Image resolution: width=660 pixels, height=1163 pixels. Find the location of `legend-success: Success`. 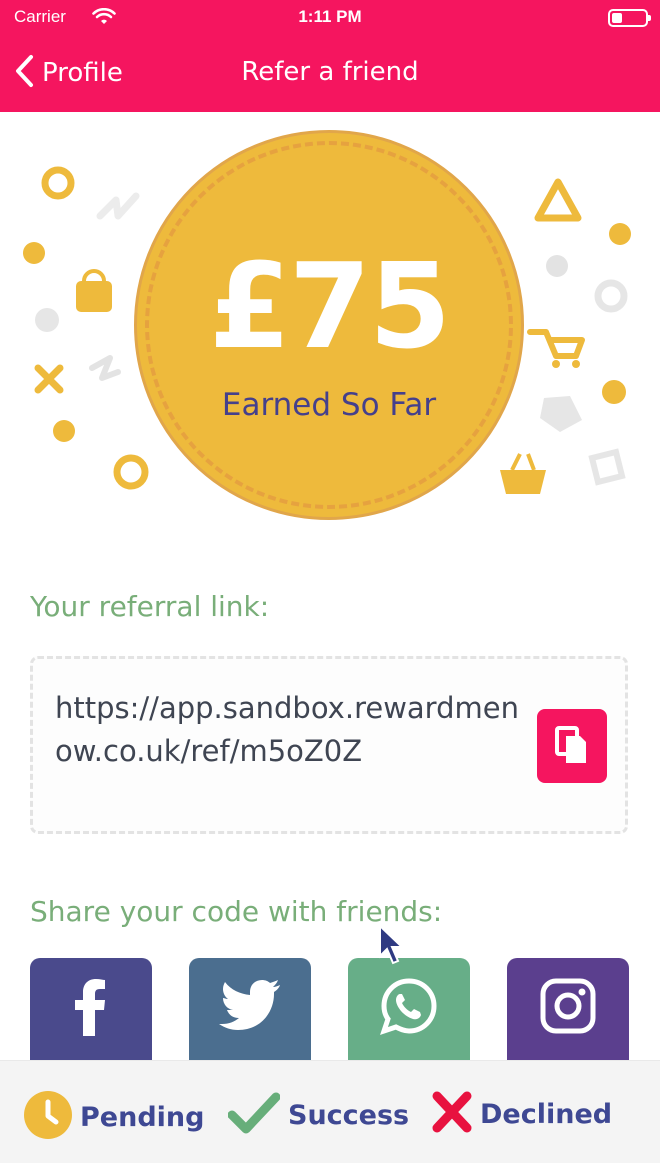

legend-success: Success is located at coordinates (318, 1115).